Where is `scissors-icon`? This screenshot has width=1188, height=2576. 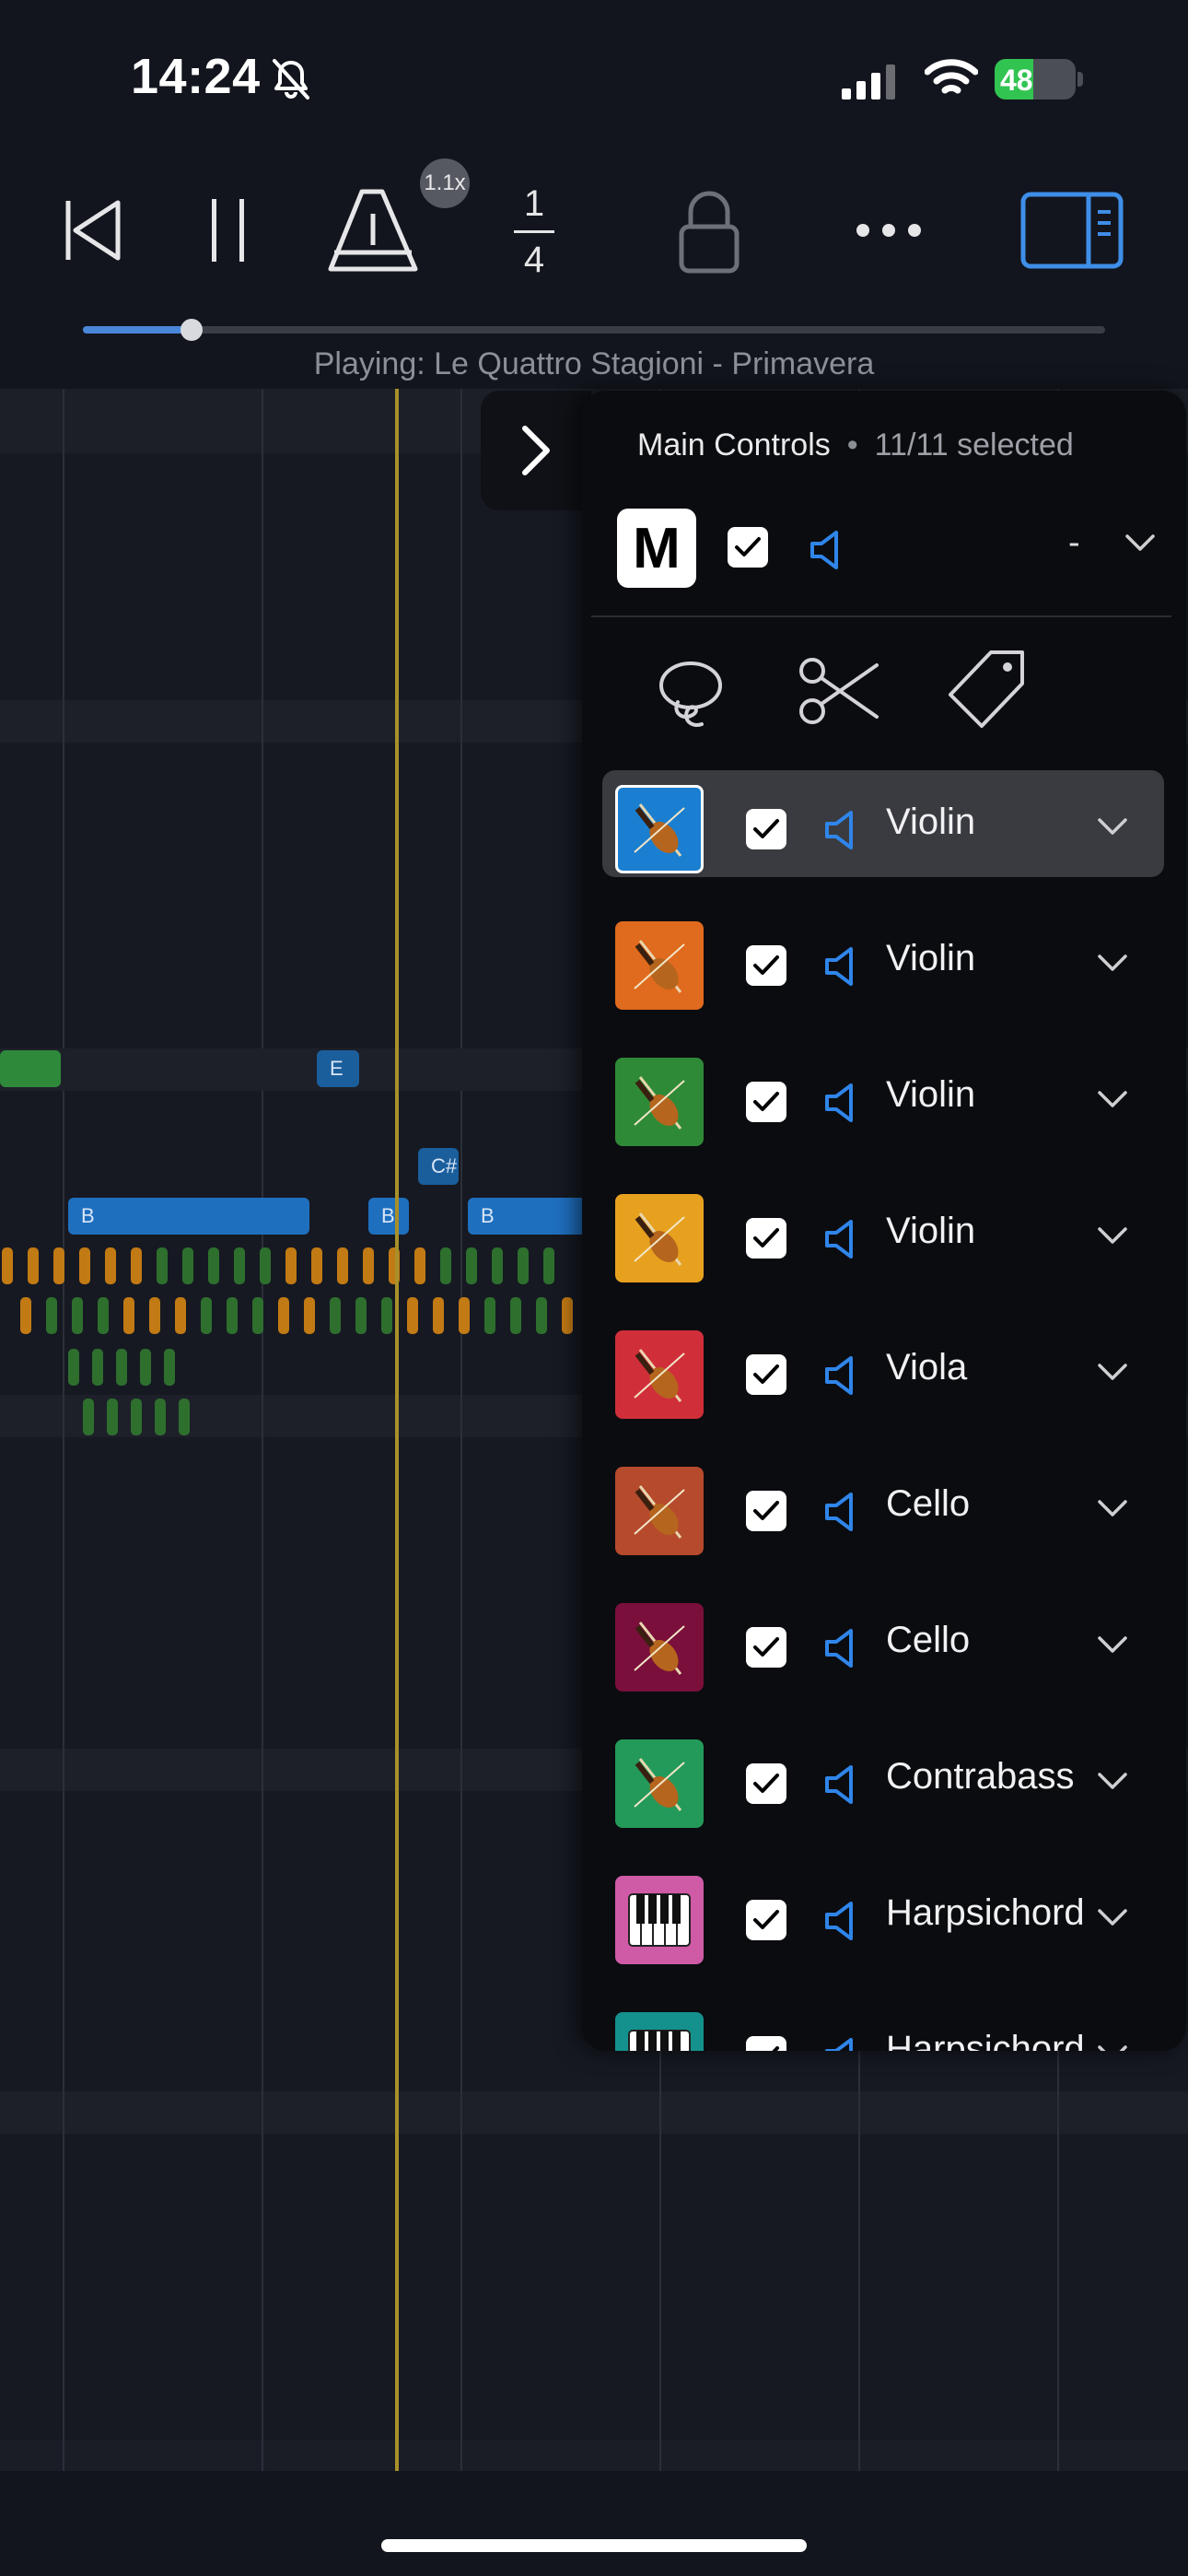
scissors-icon is located at coordinates (838, 691).